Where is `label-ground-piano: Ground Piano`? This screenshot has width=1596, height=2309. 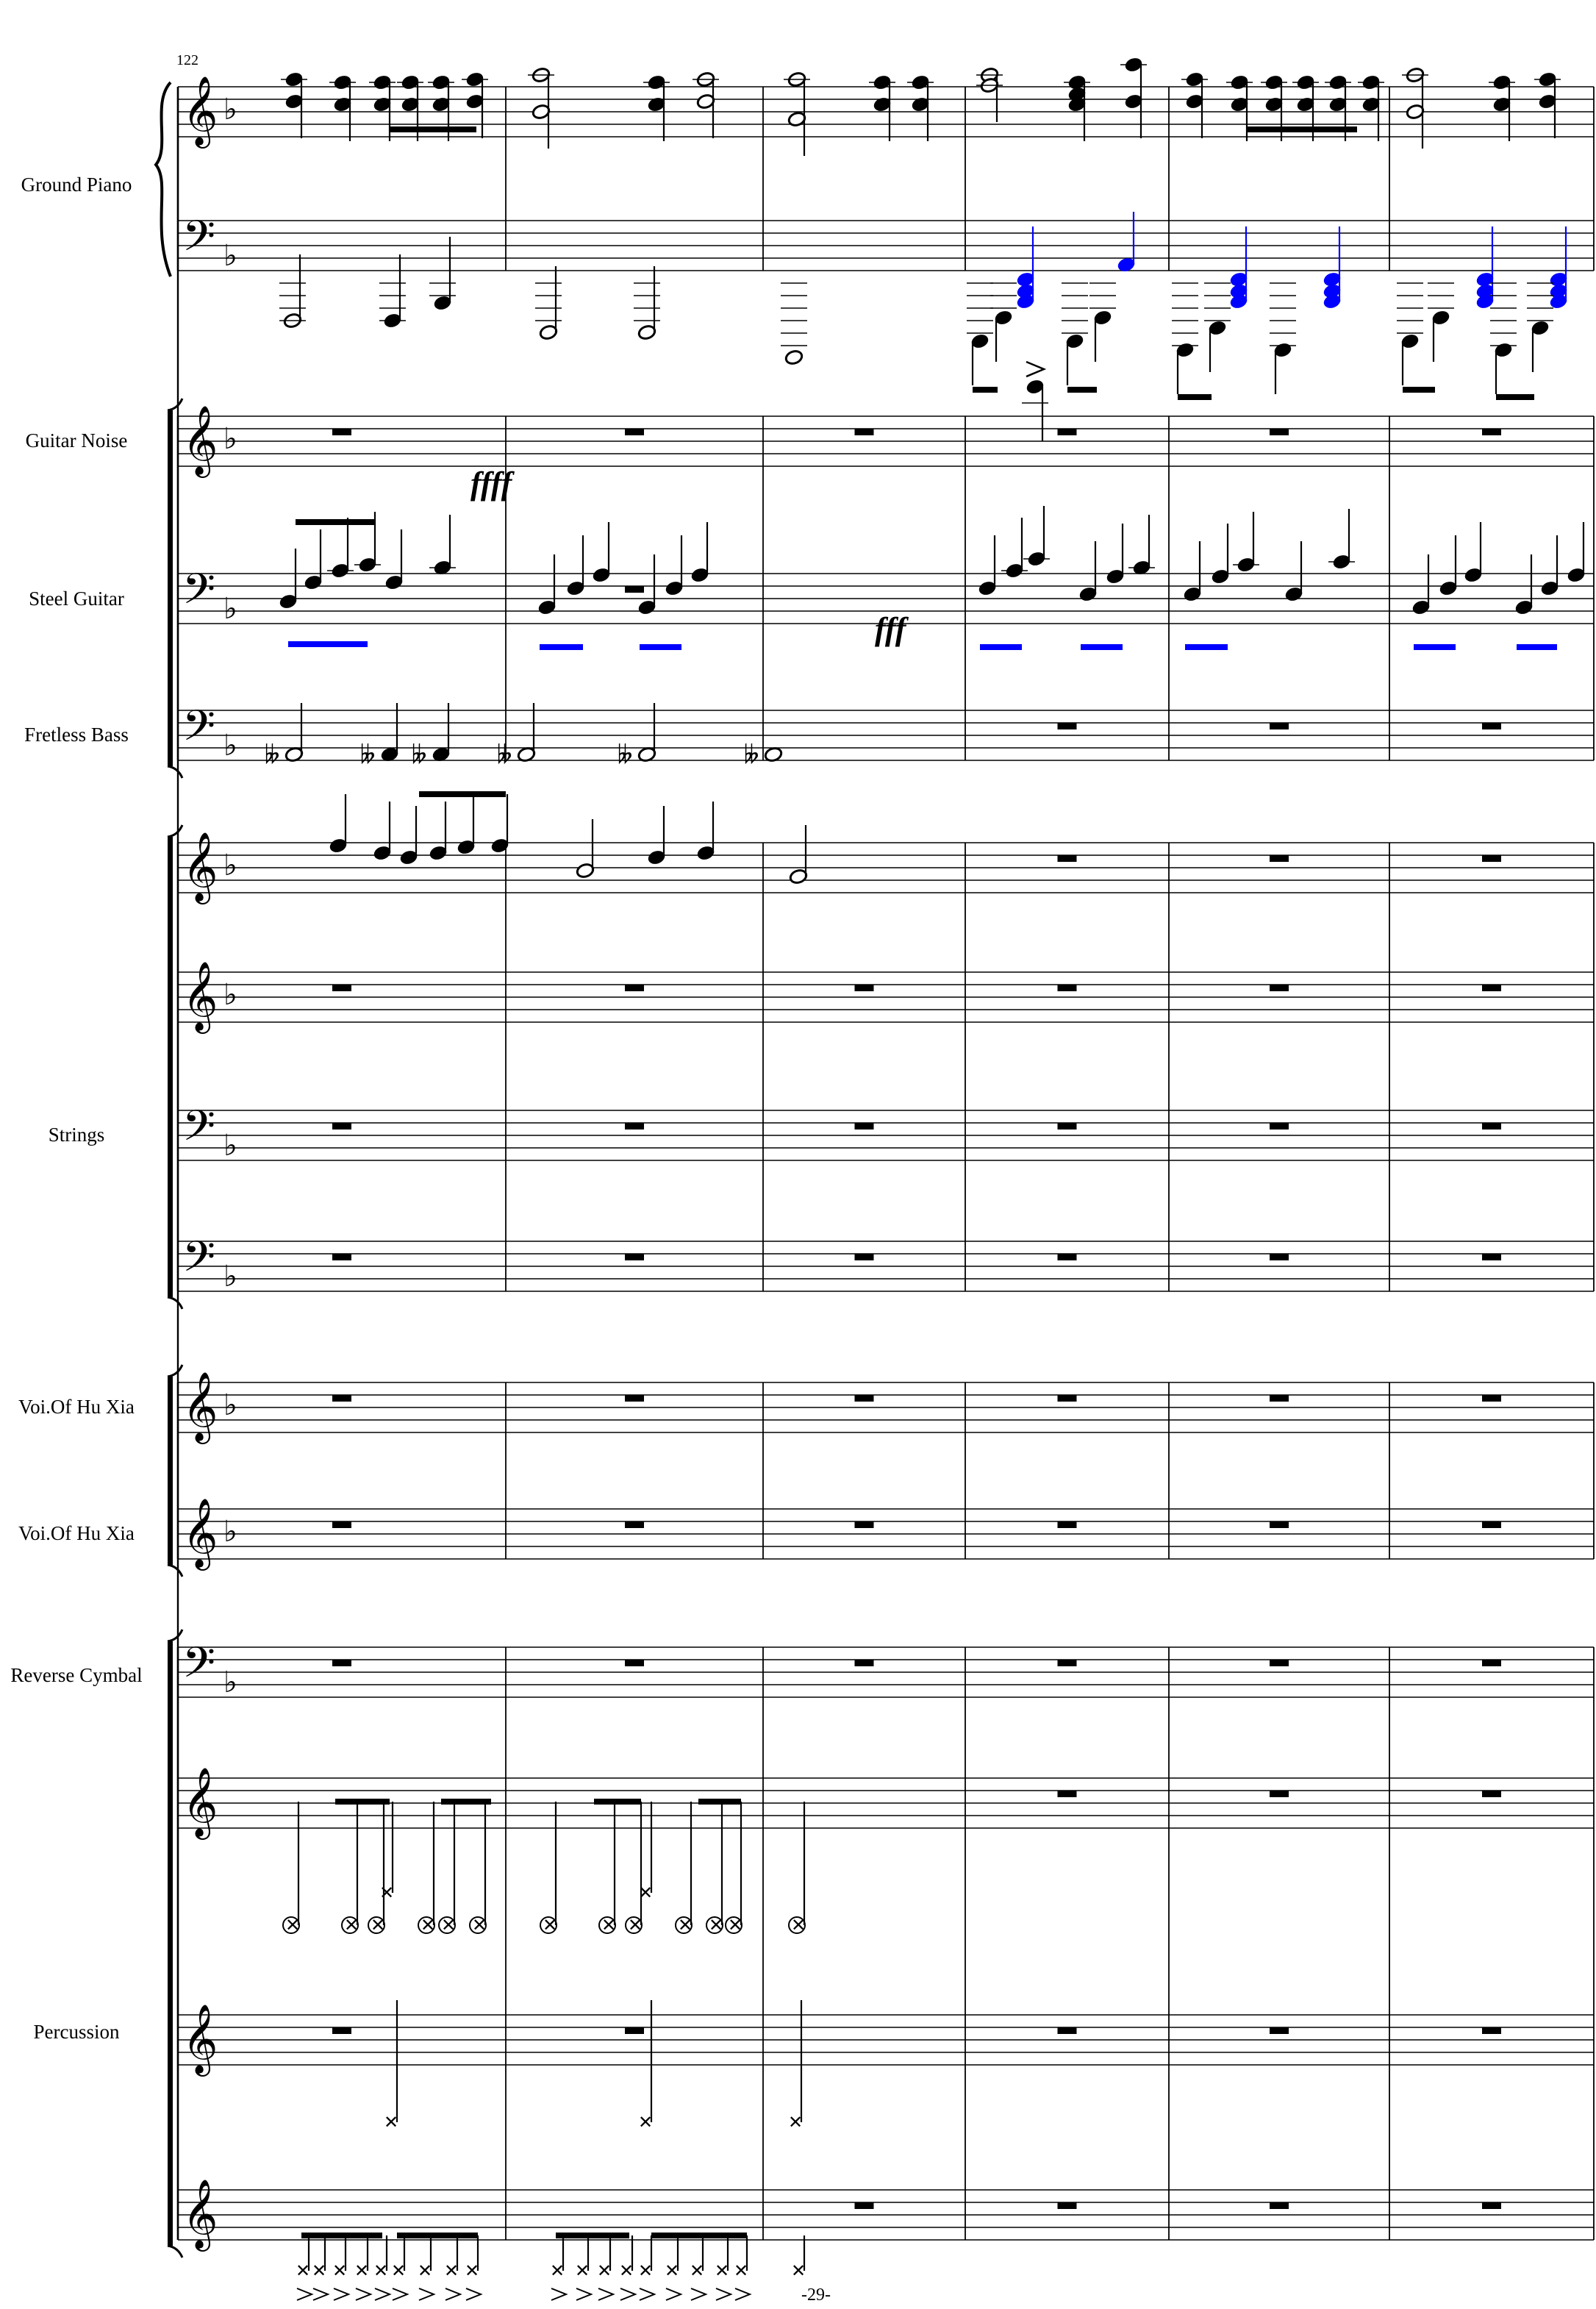 label-ground-piano: Ground Piano is located at coordinates (76, 185).